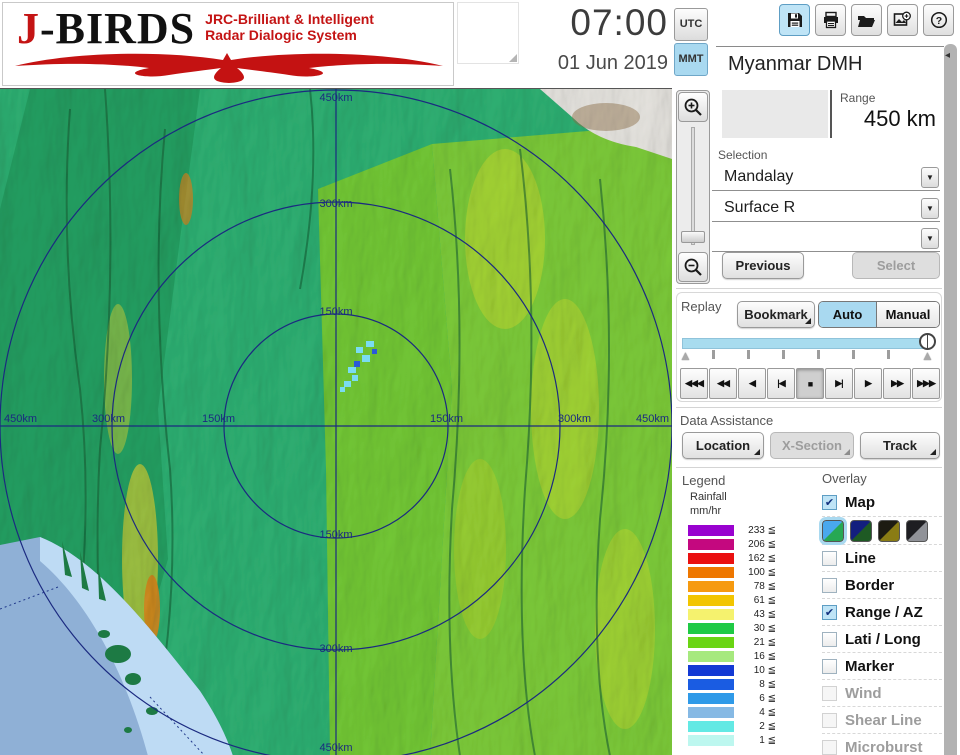 This screenshot has height=755, width=960. What do you see at coordinates (764, 642) in the screenshot?
I see `legend-threshold-value: 21 ≦` at bounding box center [764, 642].